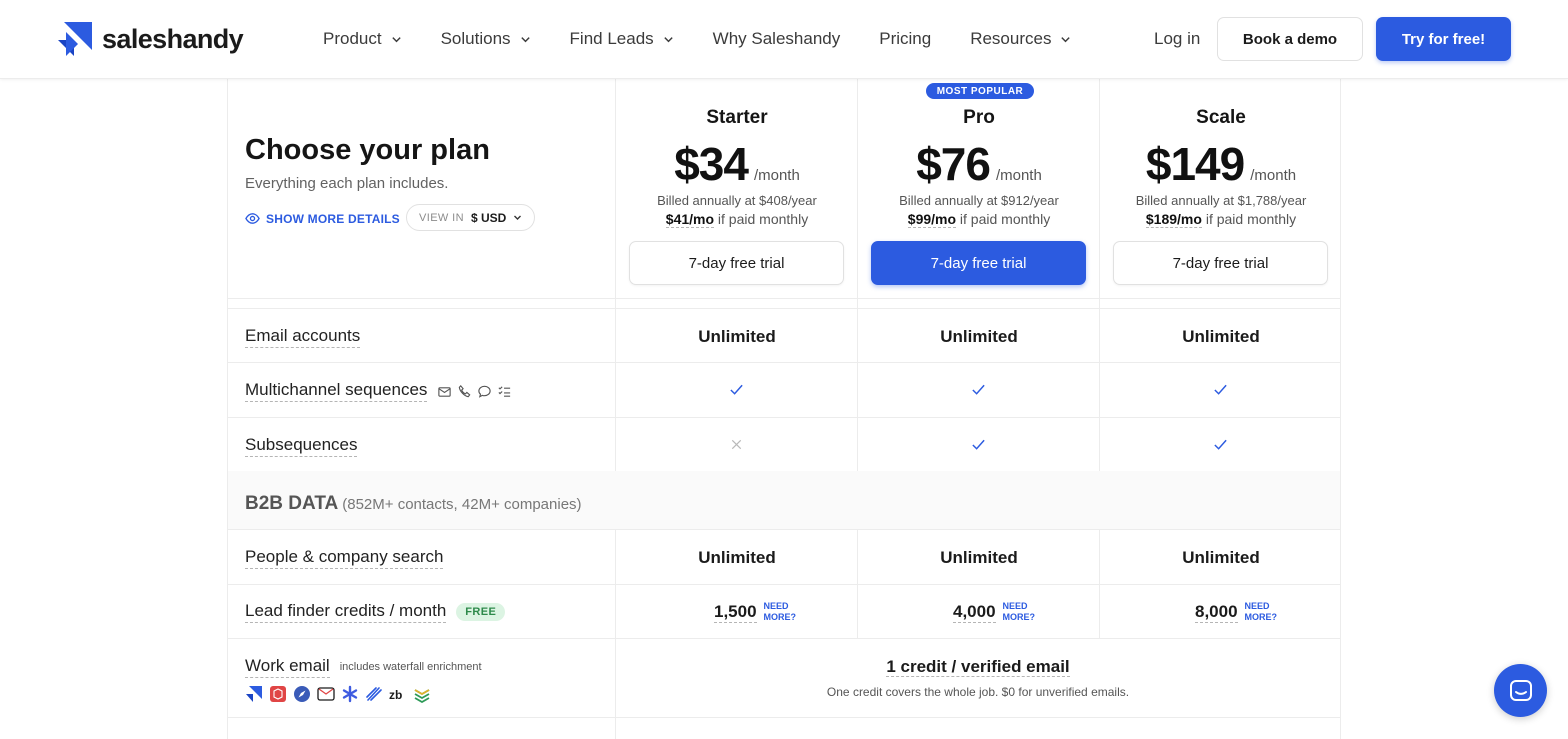  What do you see at coordinates (292, 503) in the screenshot?
I see `section-title-text: B2B DATA` at bounding box center [292, 503].